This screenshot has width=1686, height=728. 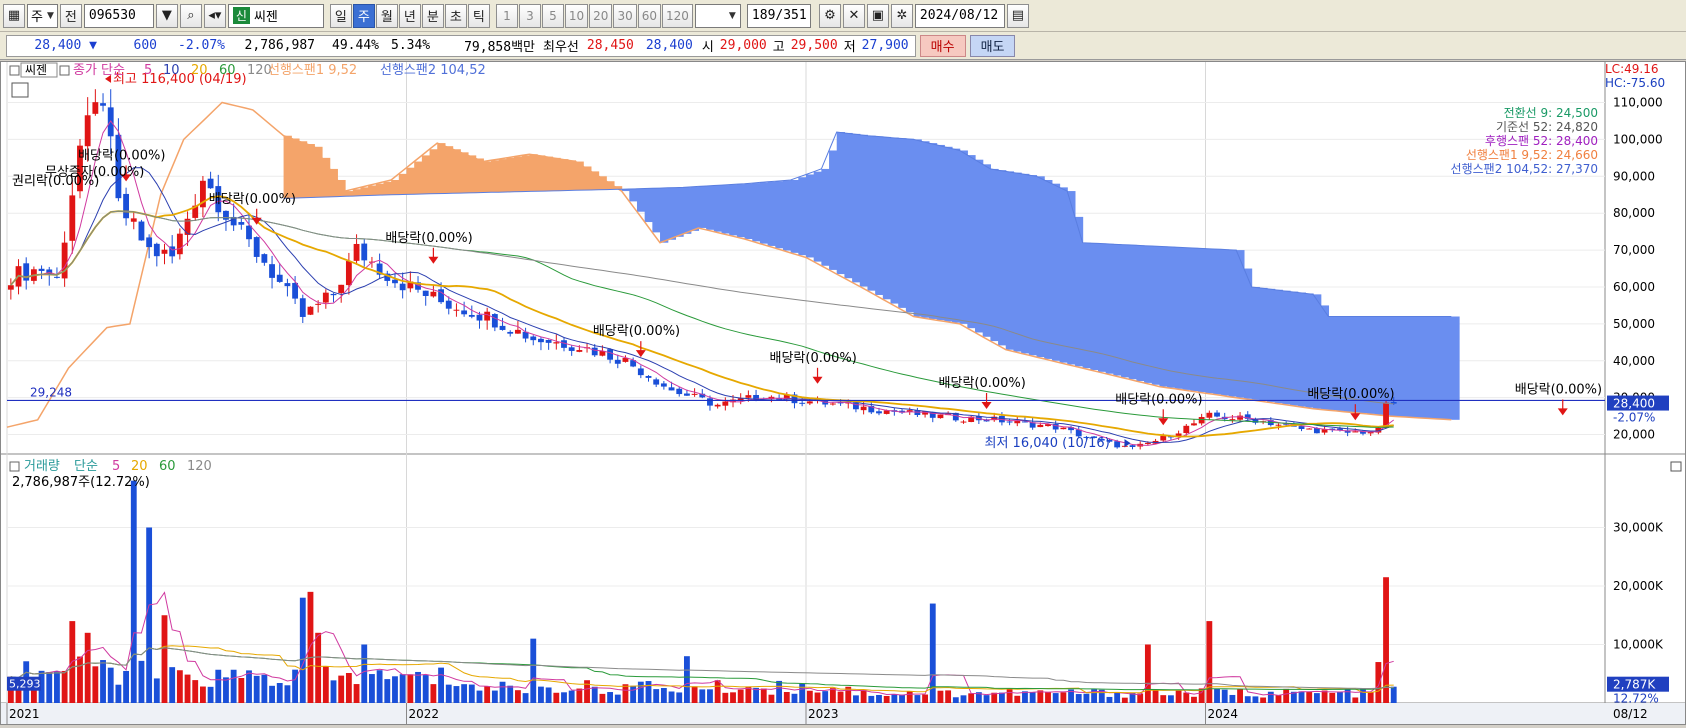 What do you see at coordinates (214, 15) in the screenshot?
I see `speaker-icon: ◂▾` at bounding box center [214, 15].